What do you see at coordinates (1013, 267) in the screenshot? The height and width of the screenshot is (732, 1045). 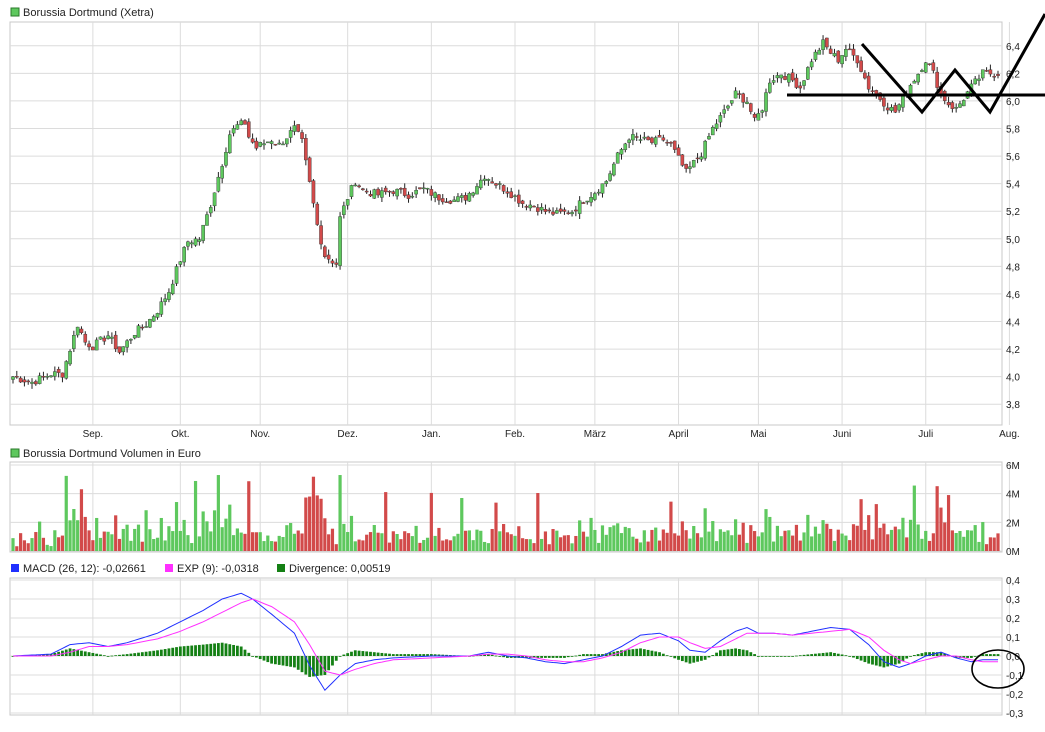 I see `price-tick-label: 4,8` at bounding box center [1013, 267].